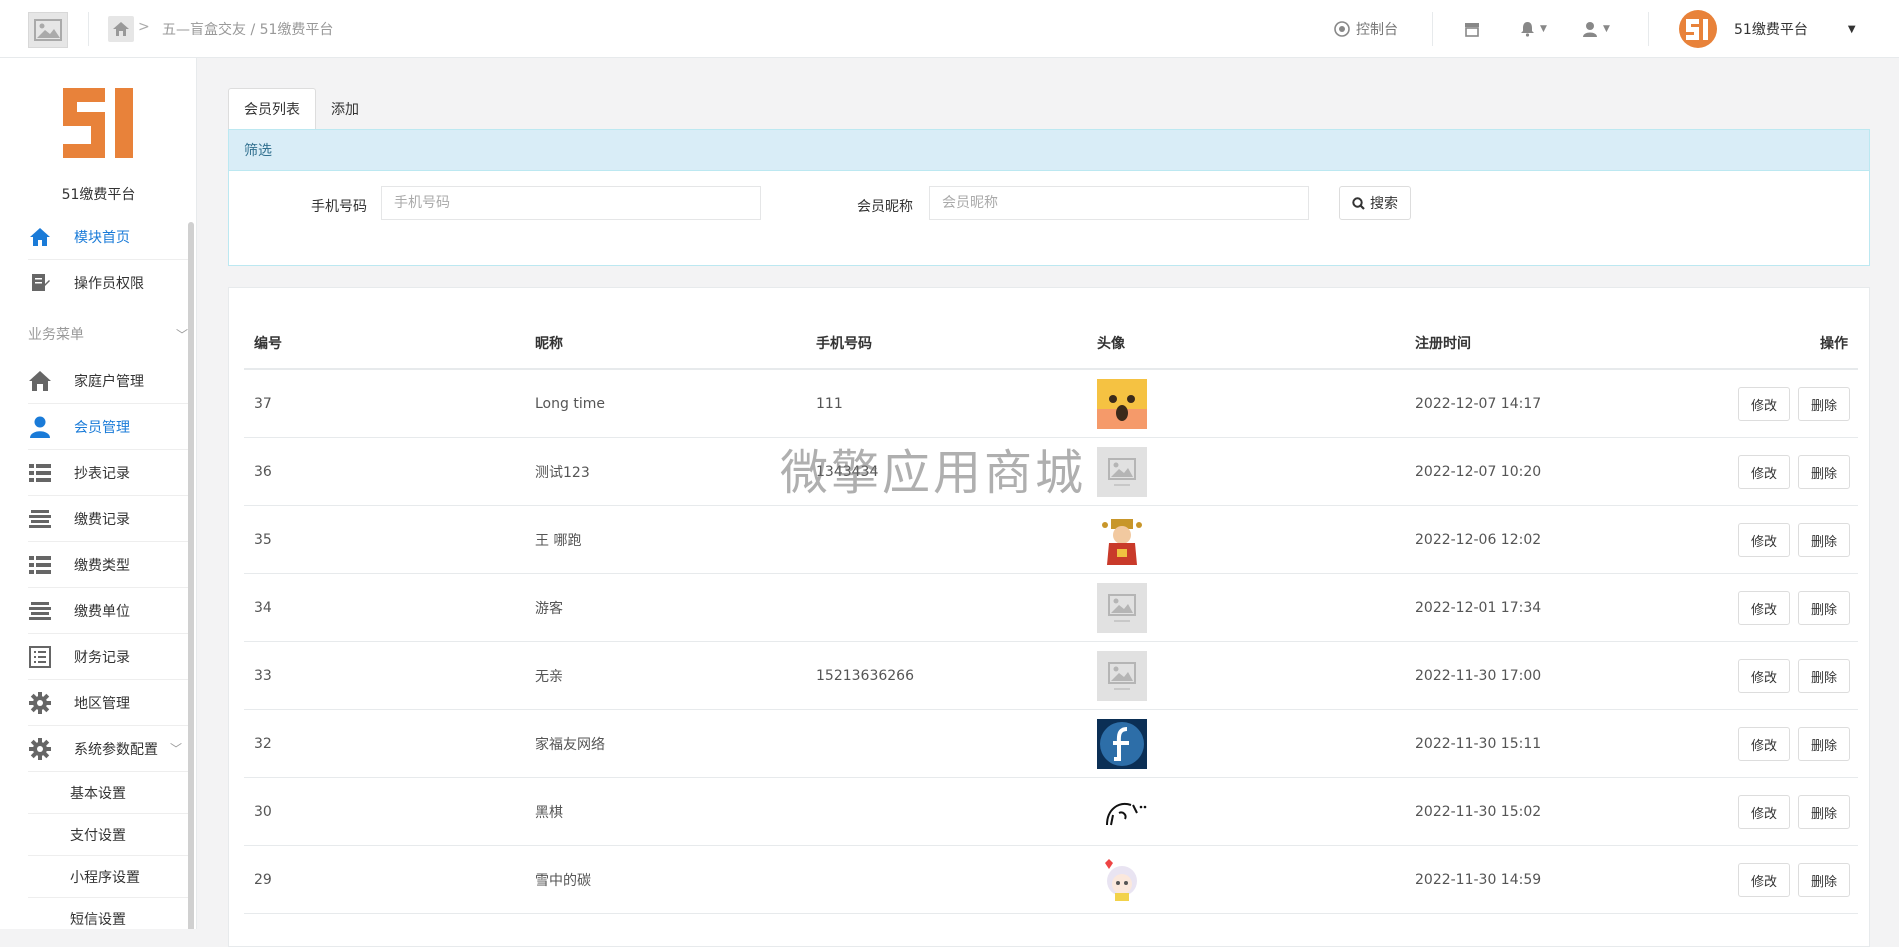 The width and height of the screenshot is (1899, 947). I want to click on search-icon, so click(1358, 203).